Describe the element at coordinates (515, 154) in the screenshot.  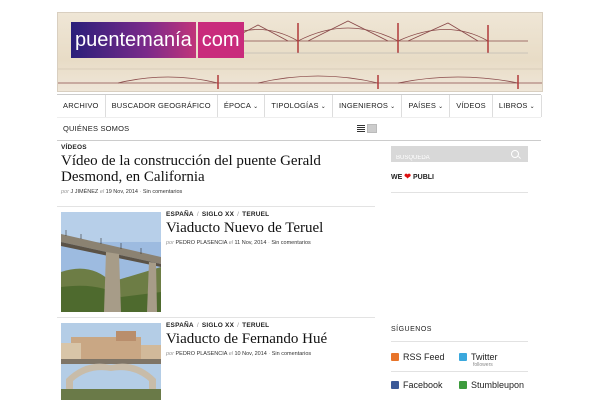
I see `search-icon` at that location.